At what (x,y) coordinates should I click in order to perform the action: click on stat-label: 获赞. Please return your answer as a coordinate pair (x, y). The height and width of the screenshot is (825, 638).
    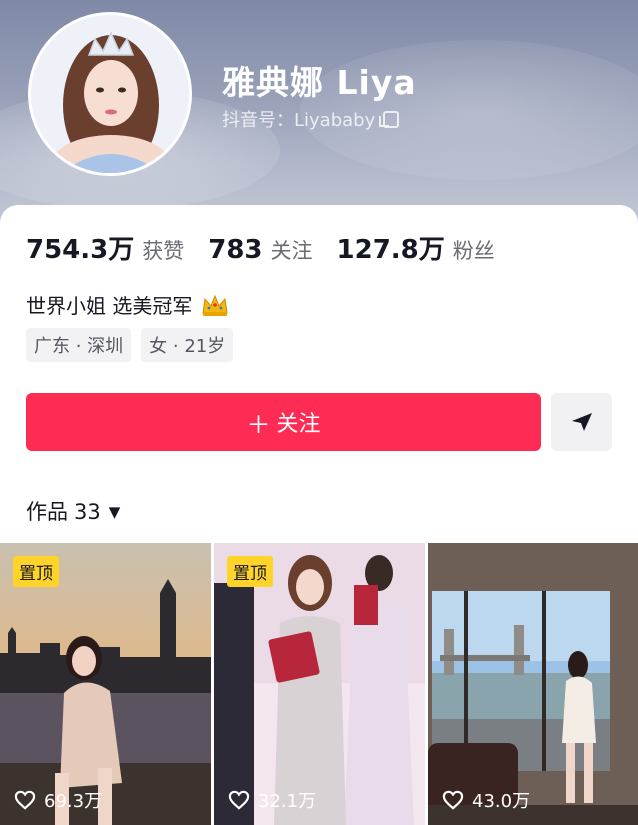
    Looking at the image, I should click on (163, 251).